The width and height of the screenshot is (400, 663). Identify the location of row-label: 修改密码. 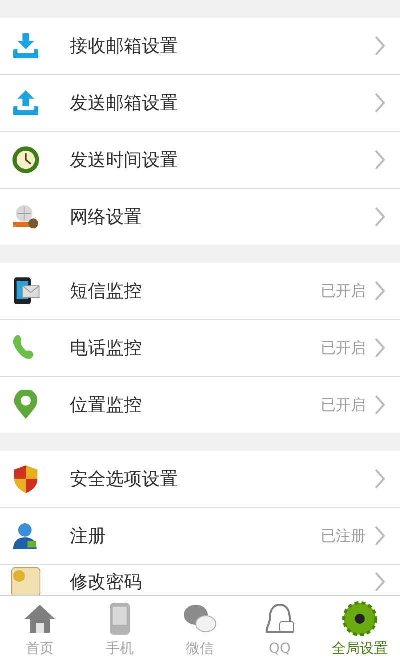
(106, 582).